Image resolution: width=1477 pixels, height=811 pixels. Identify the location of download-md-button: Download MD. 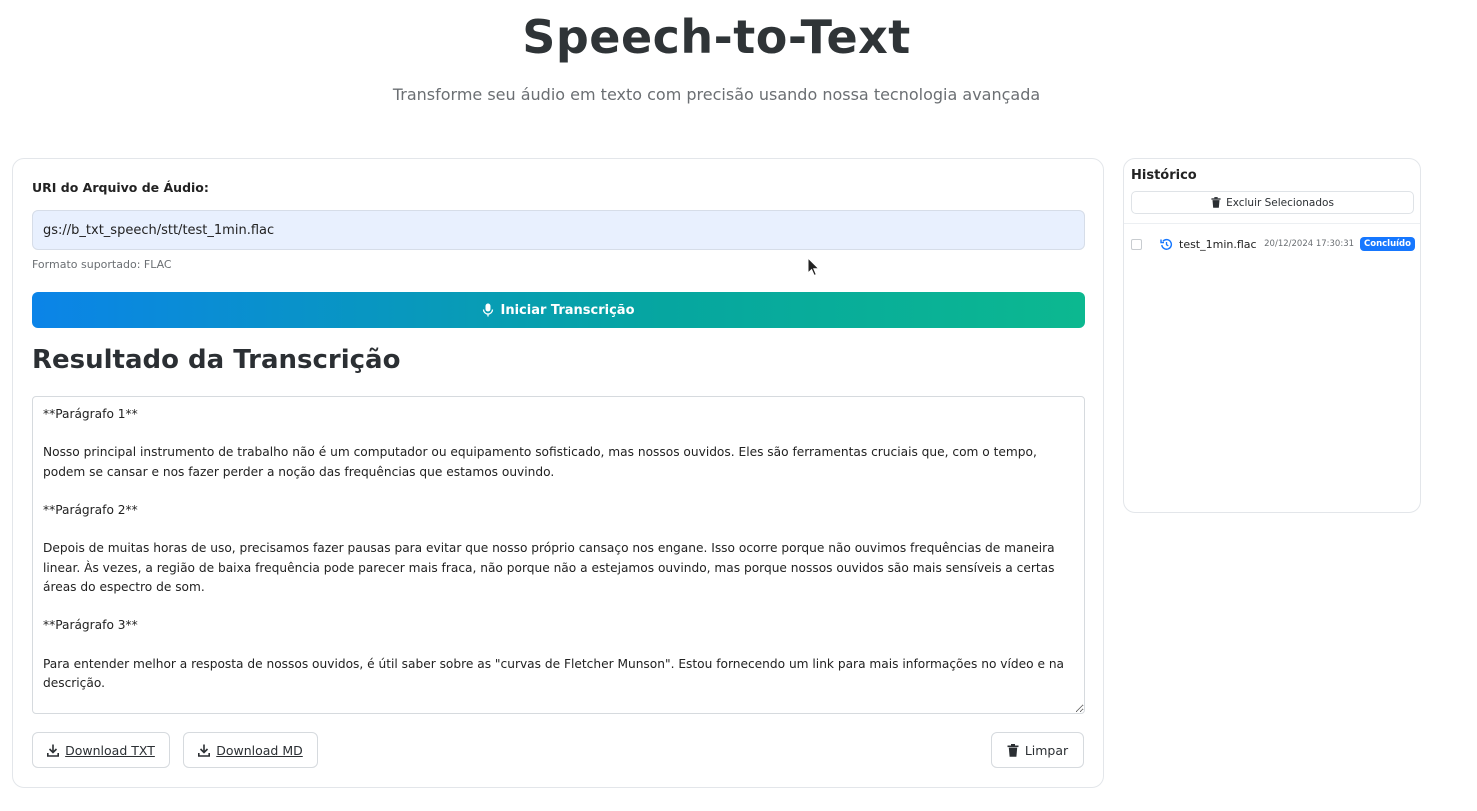
(250, 750).